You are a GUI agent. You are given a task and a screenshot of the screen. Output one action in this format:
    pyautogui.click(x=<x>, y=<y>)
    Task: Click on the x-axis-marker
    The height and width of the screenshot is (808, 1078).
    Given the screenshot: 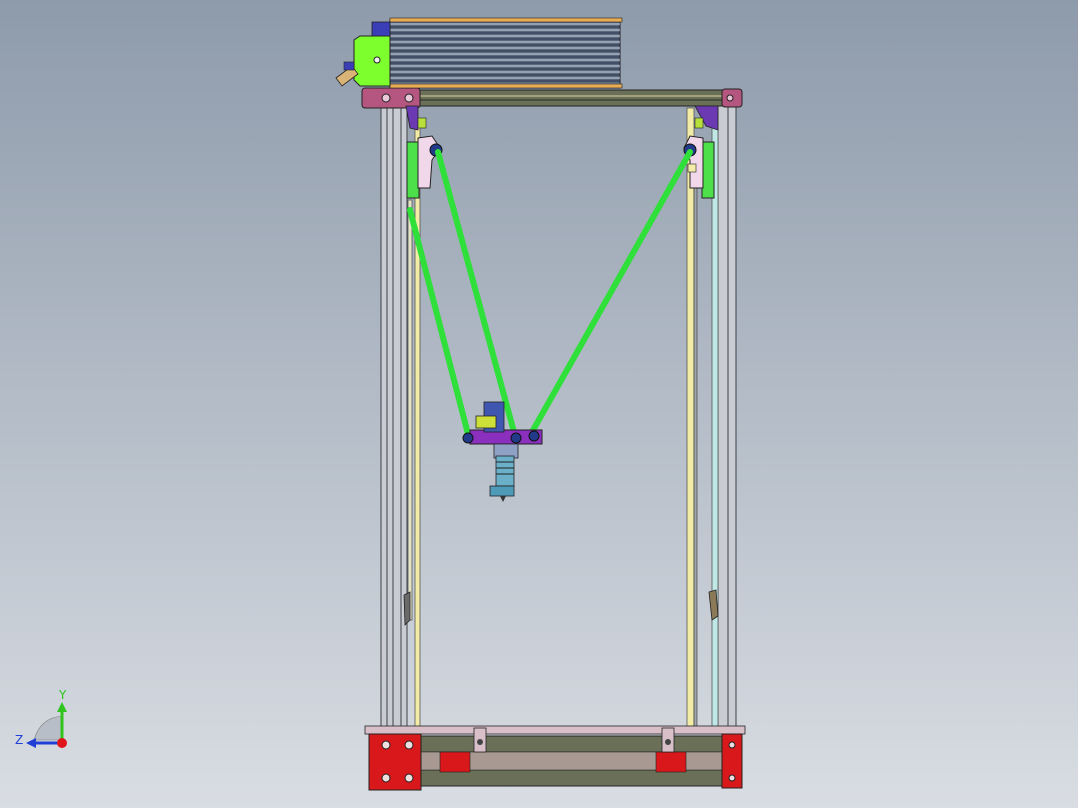 What is the action you would take?
    pyautogui.click(x=62, y=743)
    